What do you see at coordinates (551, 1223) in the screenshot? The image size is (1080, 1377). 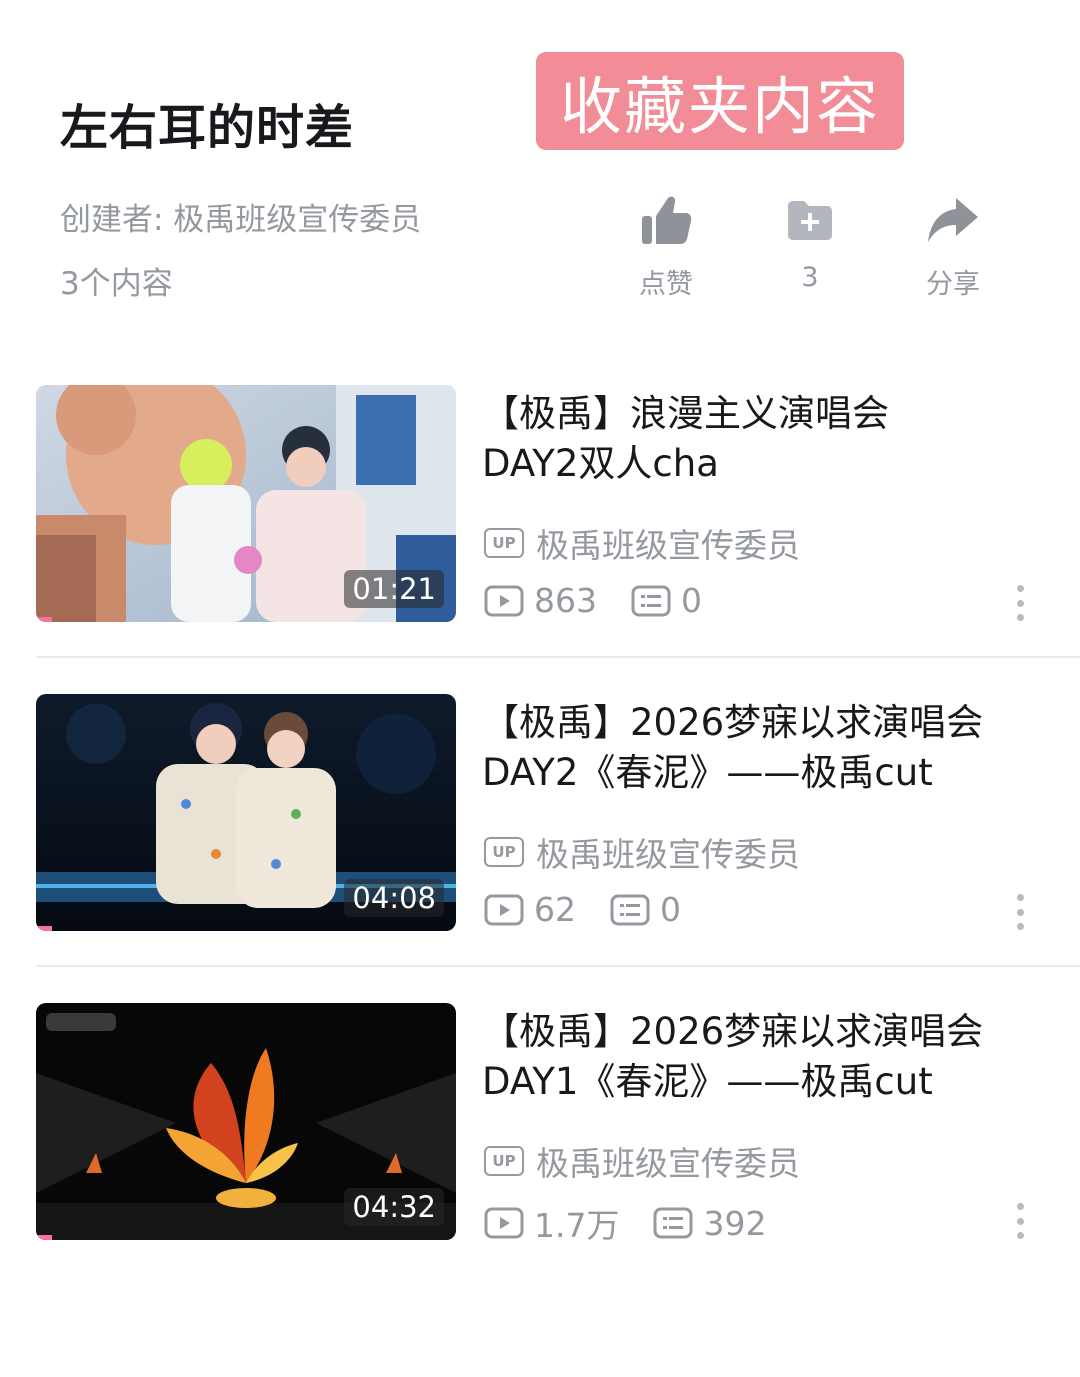 I see `view-count: 1.7万` at bounding box center [551, 1223].